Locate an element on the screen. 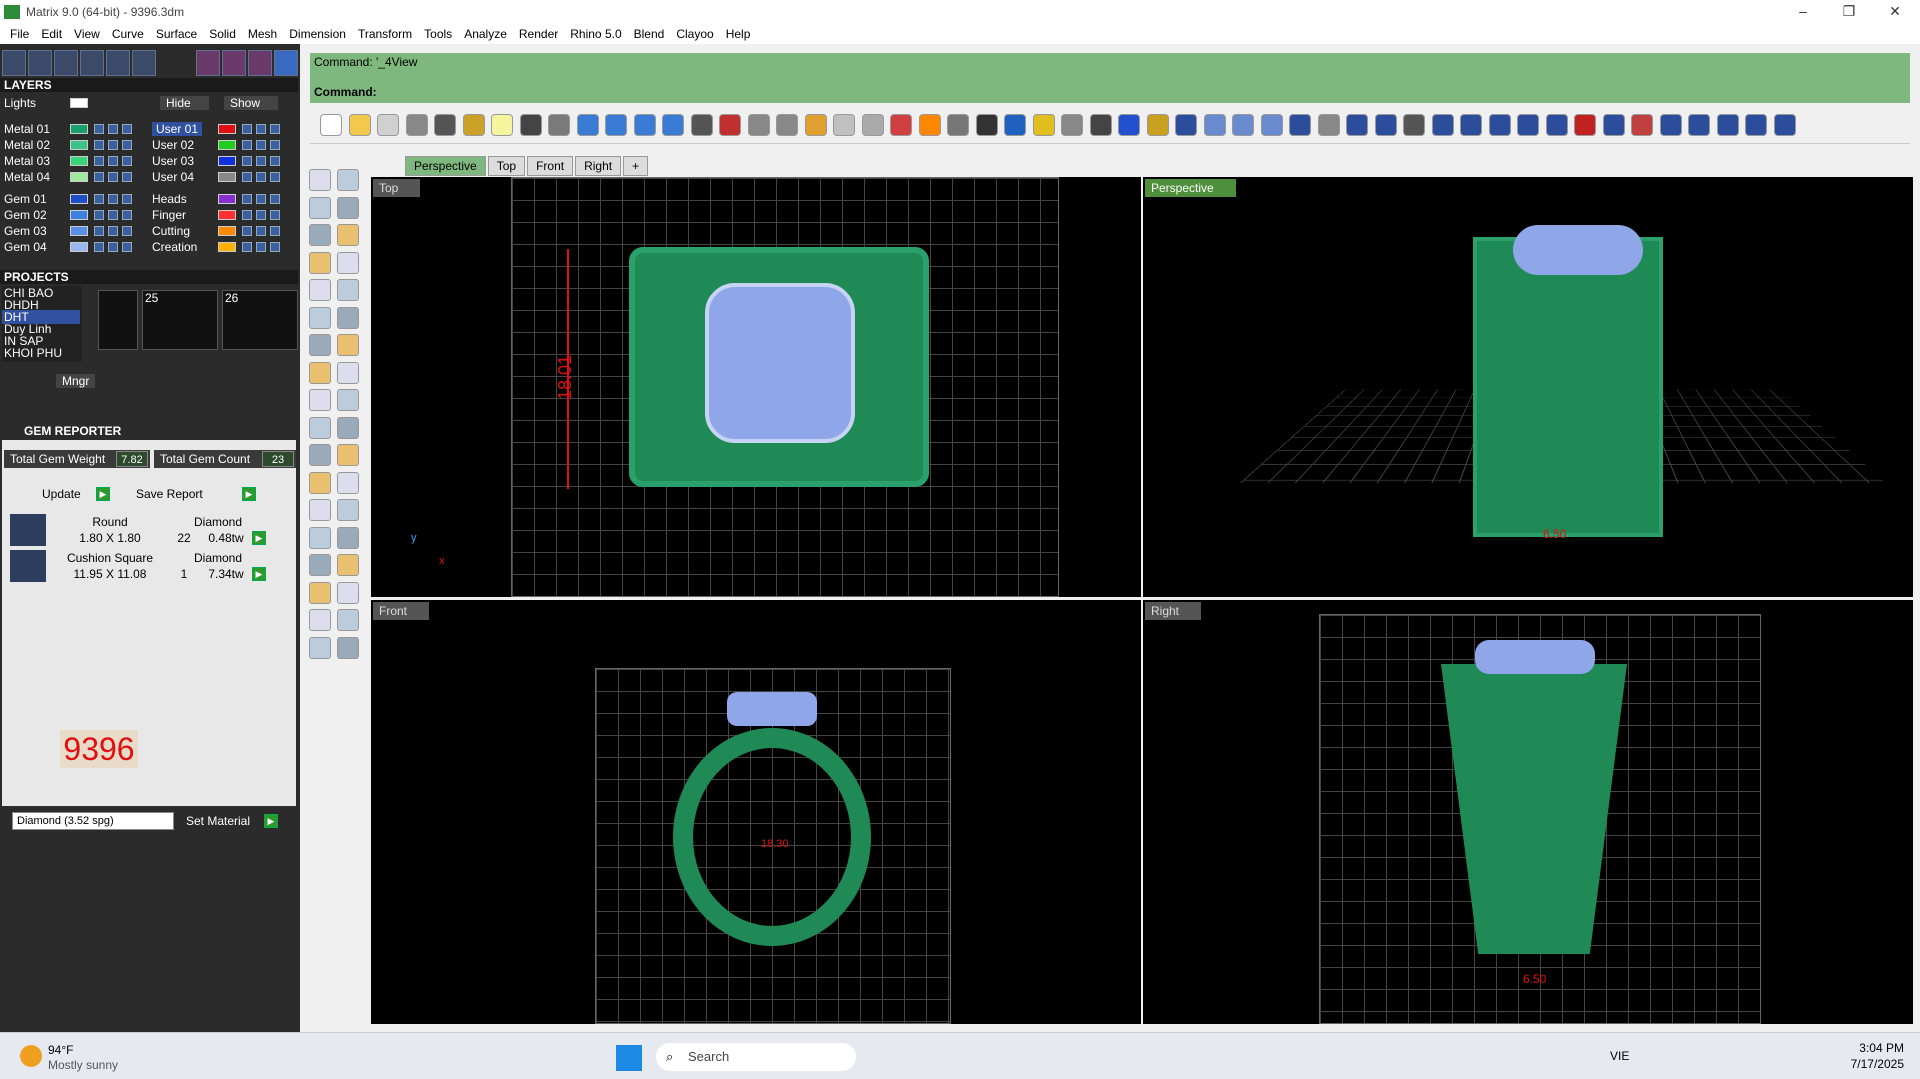 The image size is (1920, 1079). layer-name: Metal 02 is located at coordinates (27, 145).